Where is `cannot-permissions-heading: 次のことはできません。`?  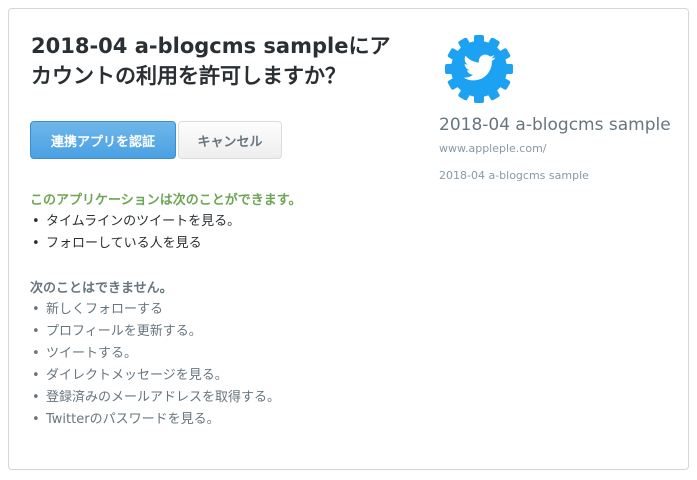
cannot-permissions-heading: 次のことはできません。 is located at coordinates (101, 288).